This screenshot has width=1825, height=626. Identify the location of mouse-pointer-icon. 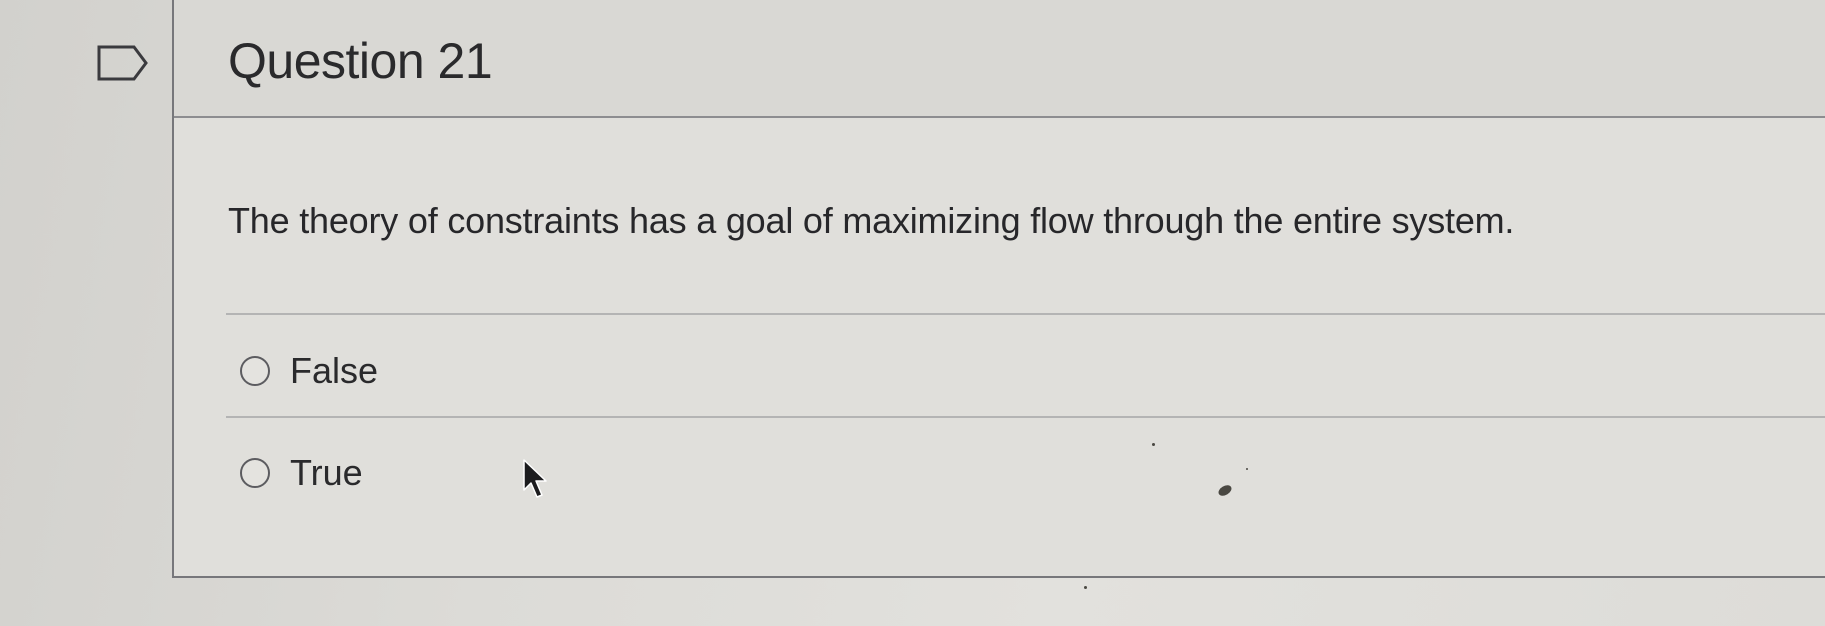
(535, 478).